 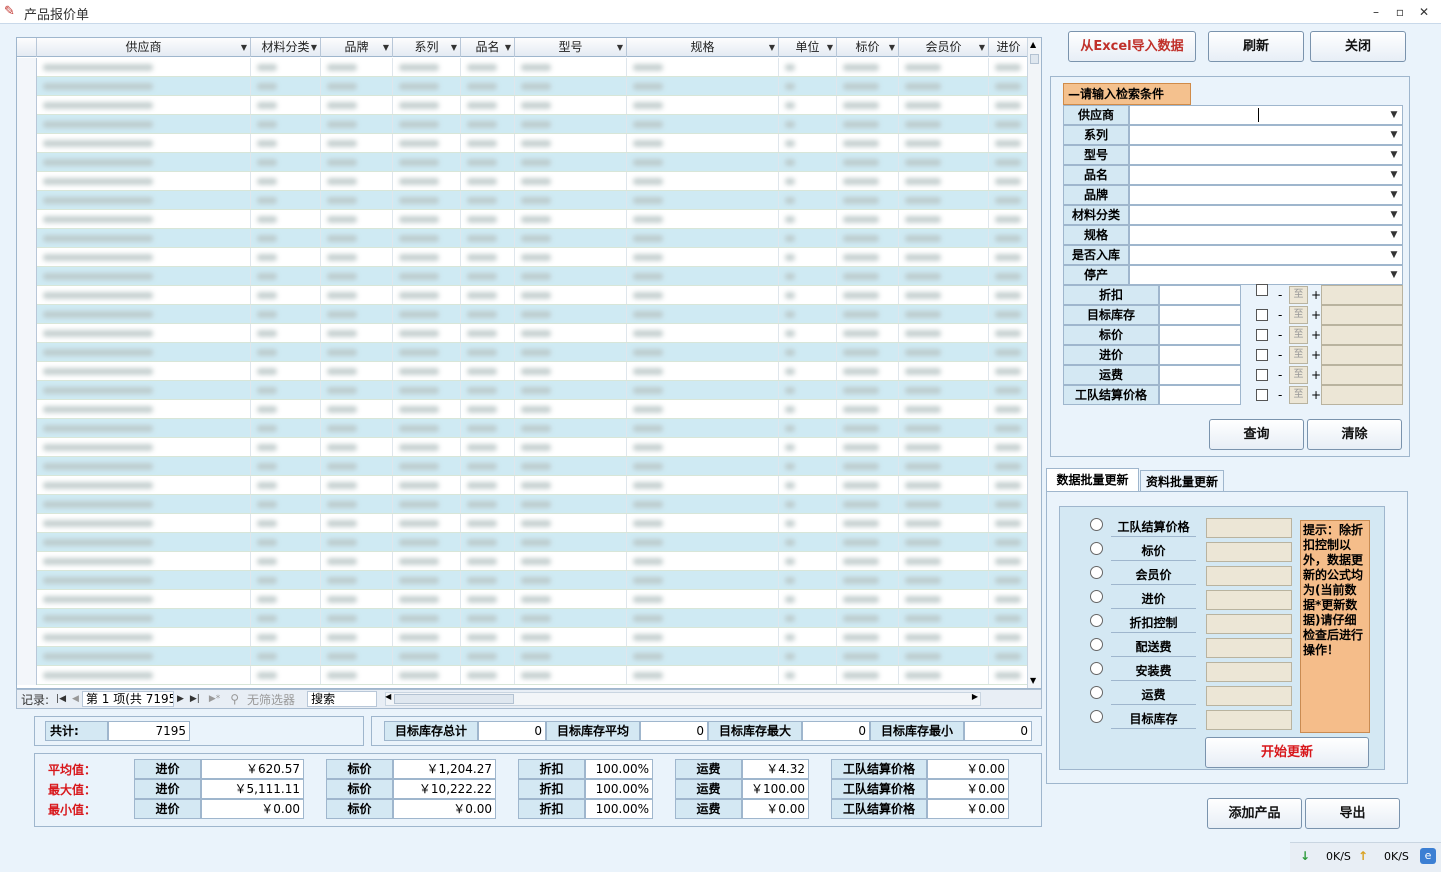 What do you see at coordinates (1033, 680) in the screenshot?
I see `scroll-down-icon: ▼` at bounding box center [1033, 680].